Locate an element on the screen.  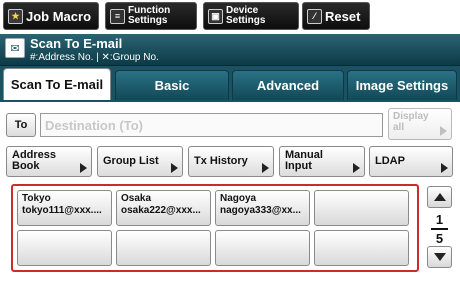
group-list-button: Group List is located at coordinates (140, 161).